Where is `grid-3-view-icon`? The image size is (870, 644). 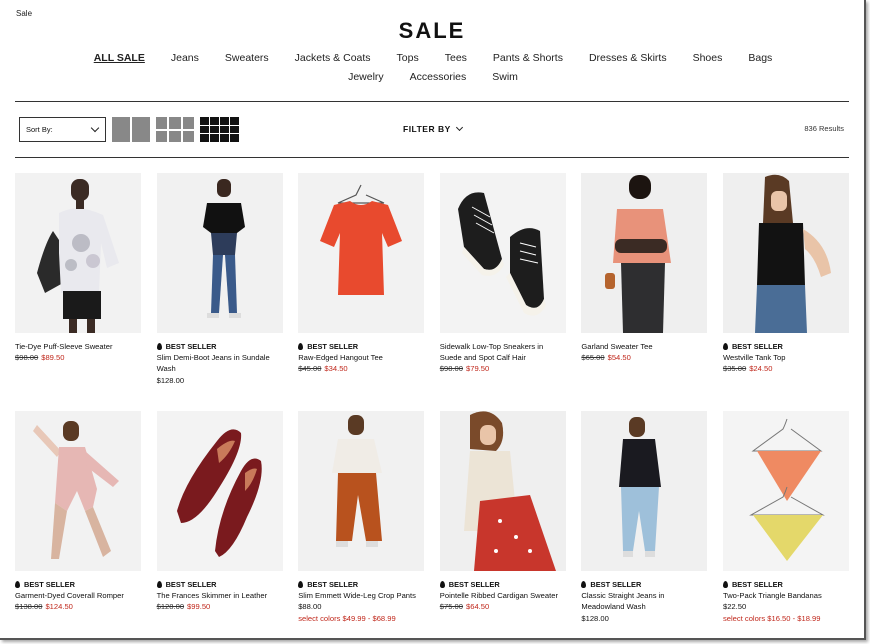
grid-3-view-icon is located at coordinates (175, 129).